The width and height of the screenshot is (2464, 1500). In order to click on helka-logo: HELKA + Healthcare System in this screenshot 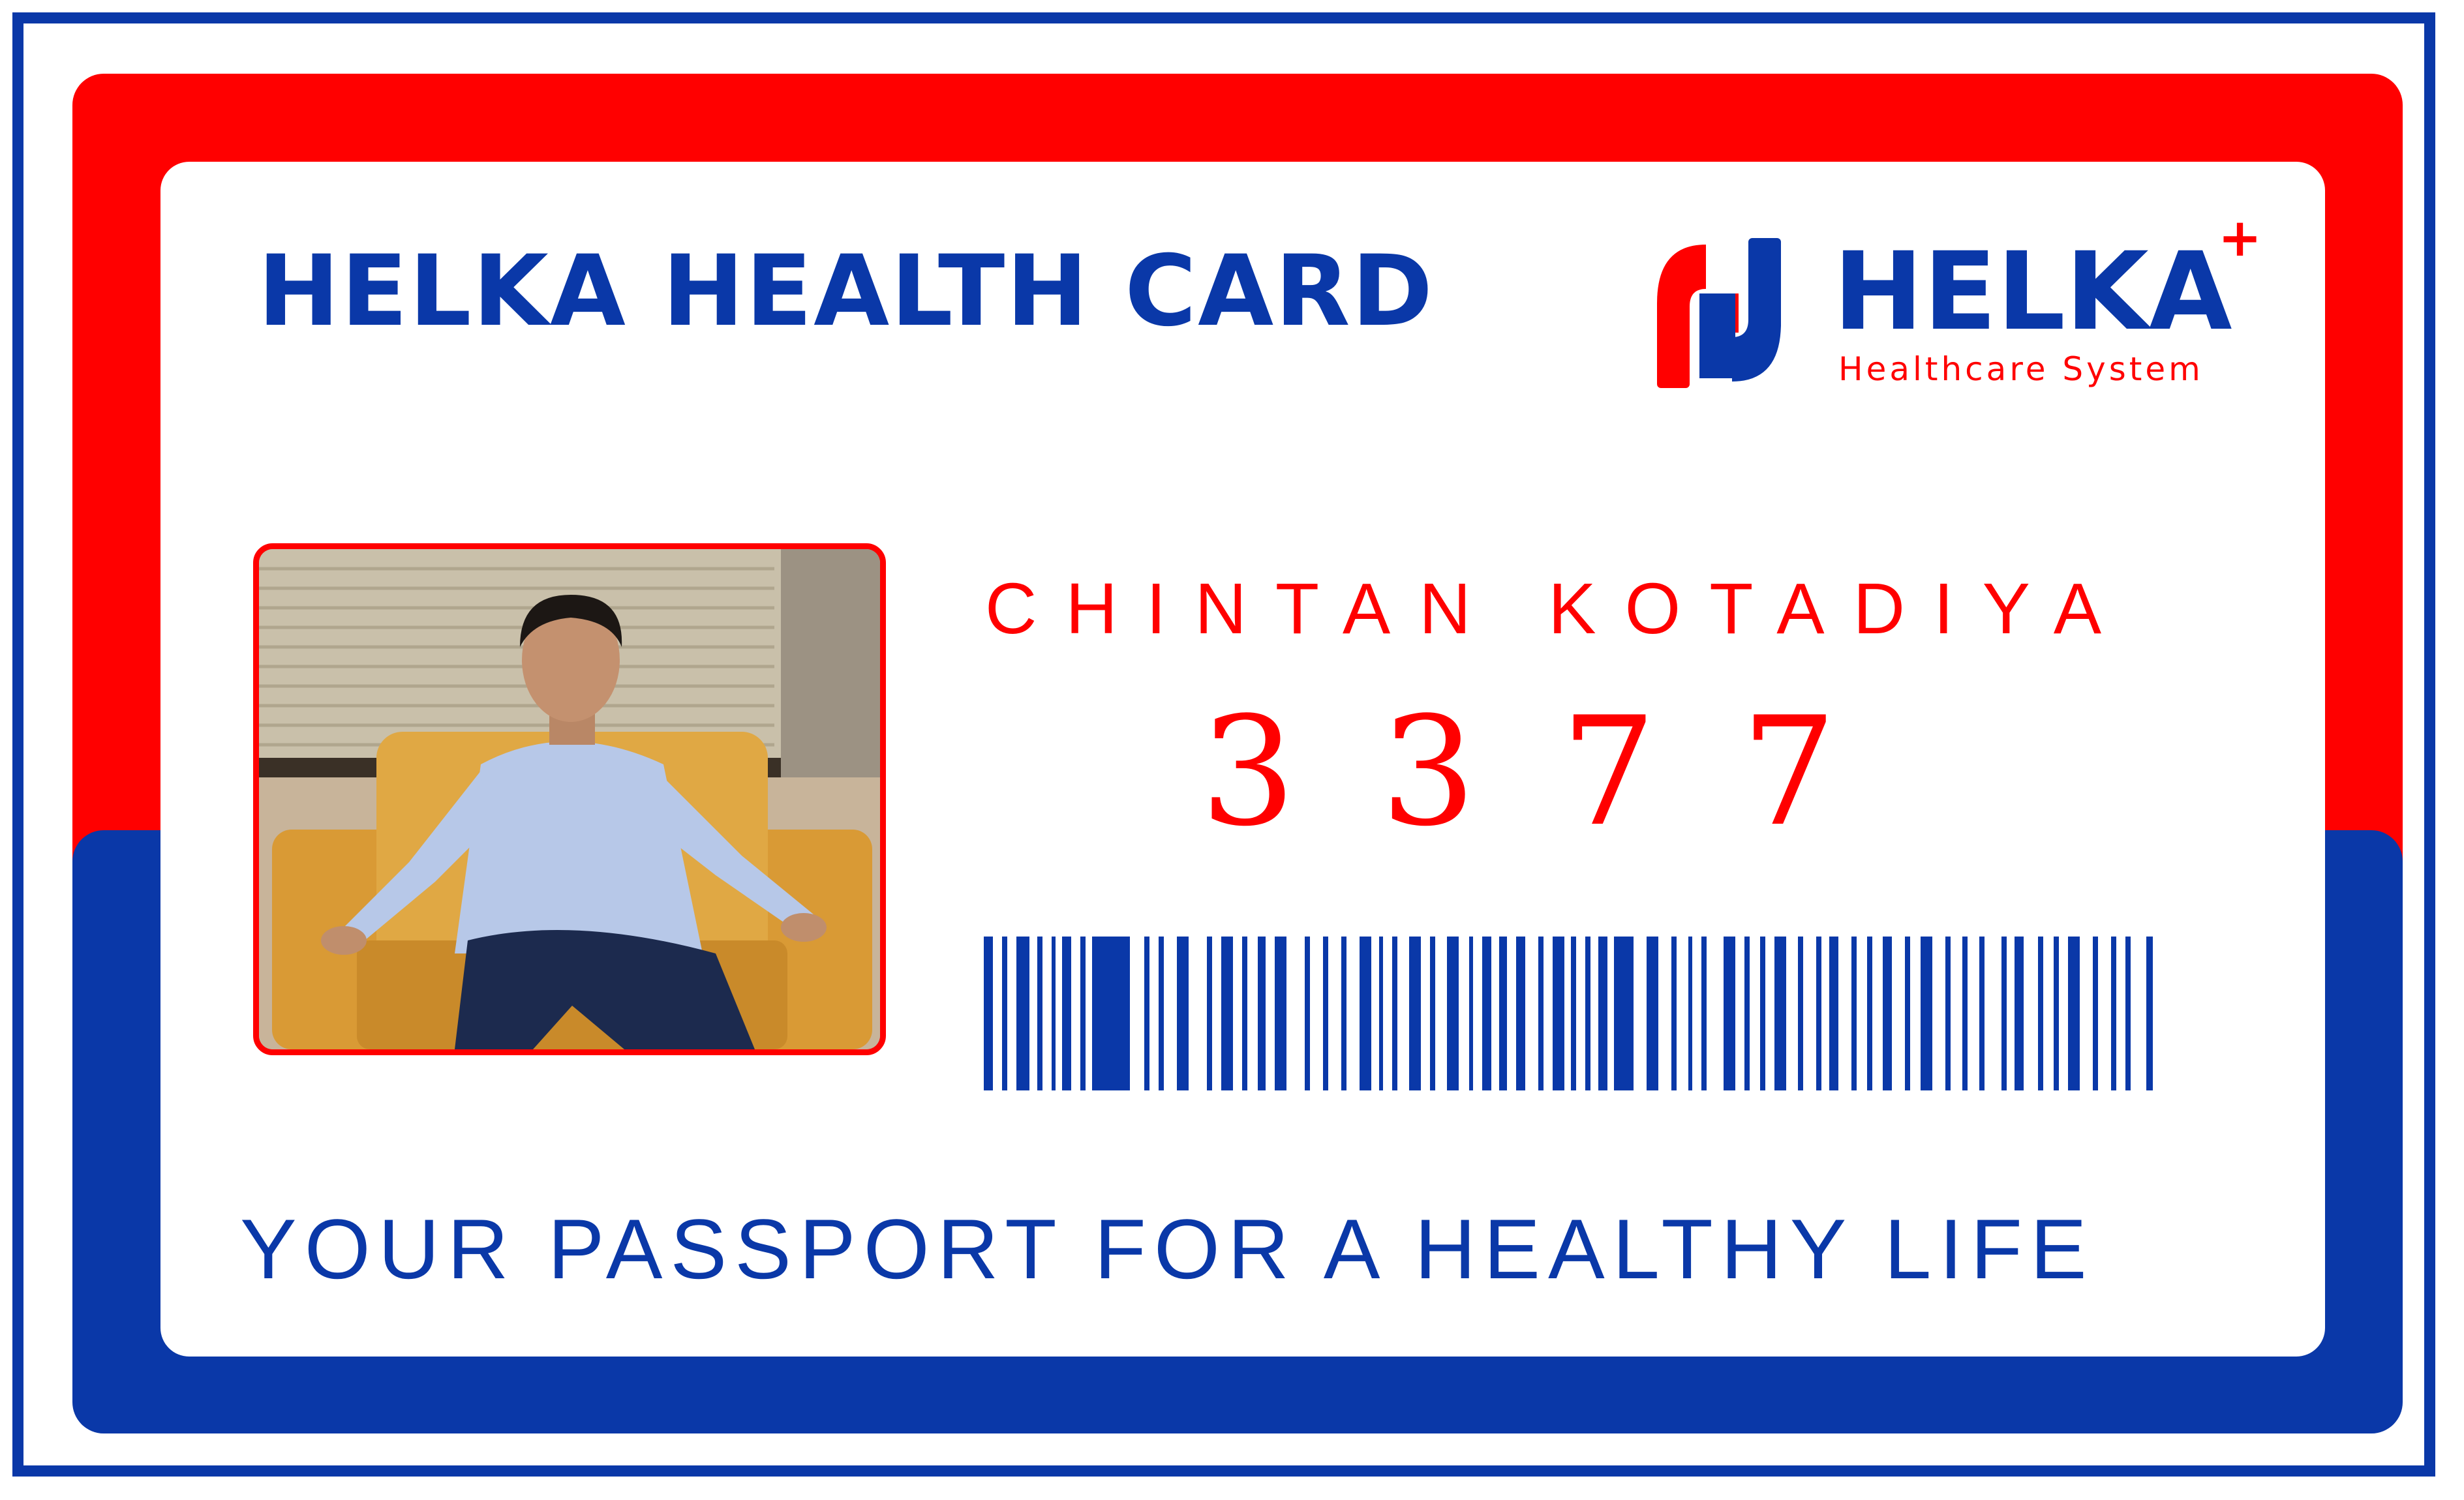, I will do `click(1956, 310)`.